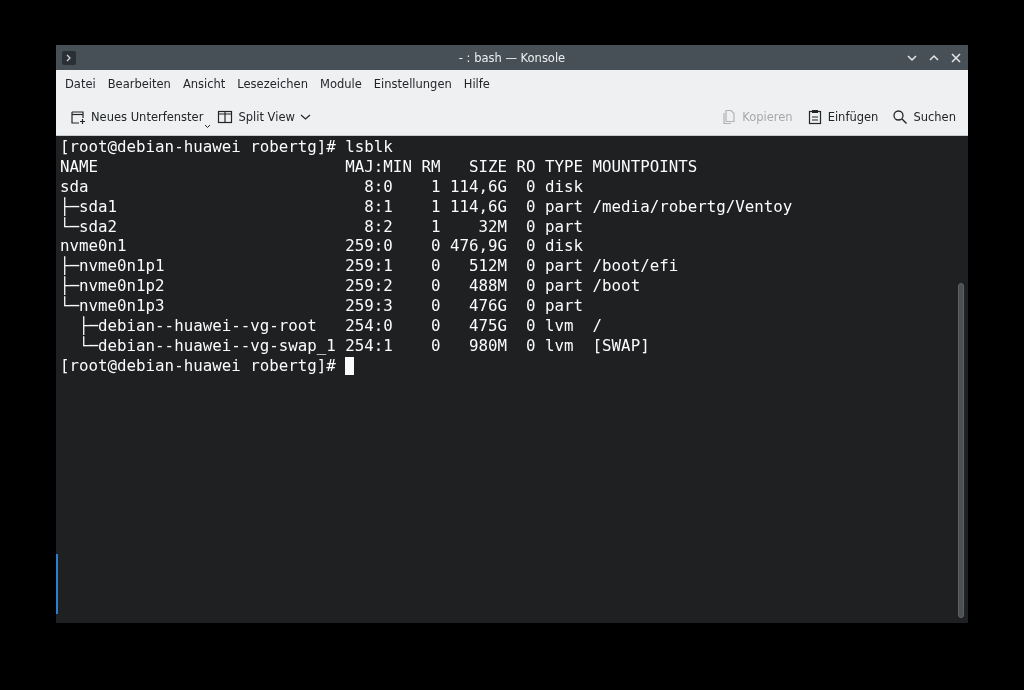 This screenshot has height=690, width=1024. I want to click on menu-item: Module, so click(341, 84).